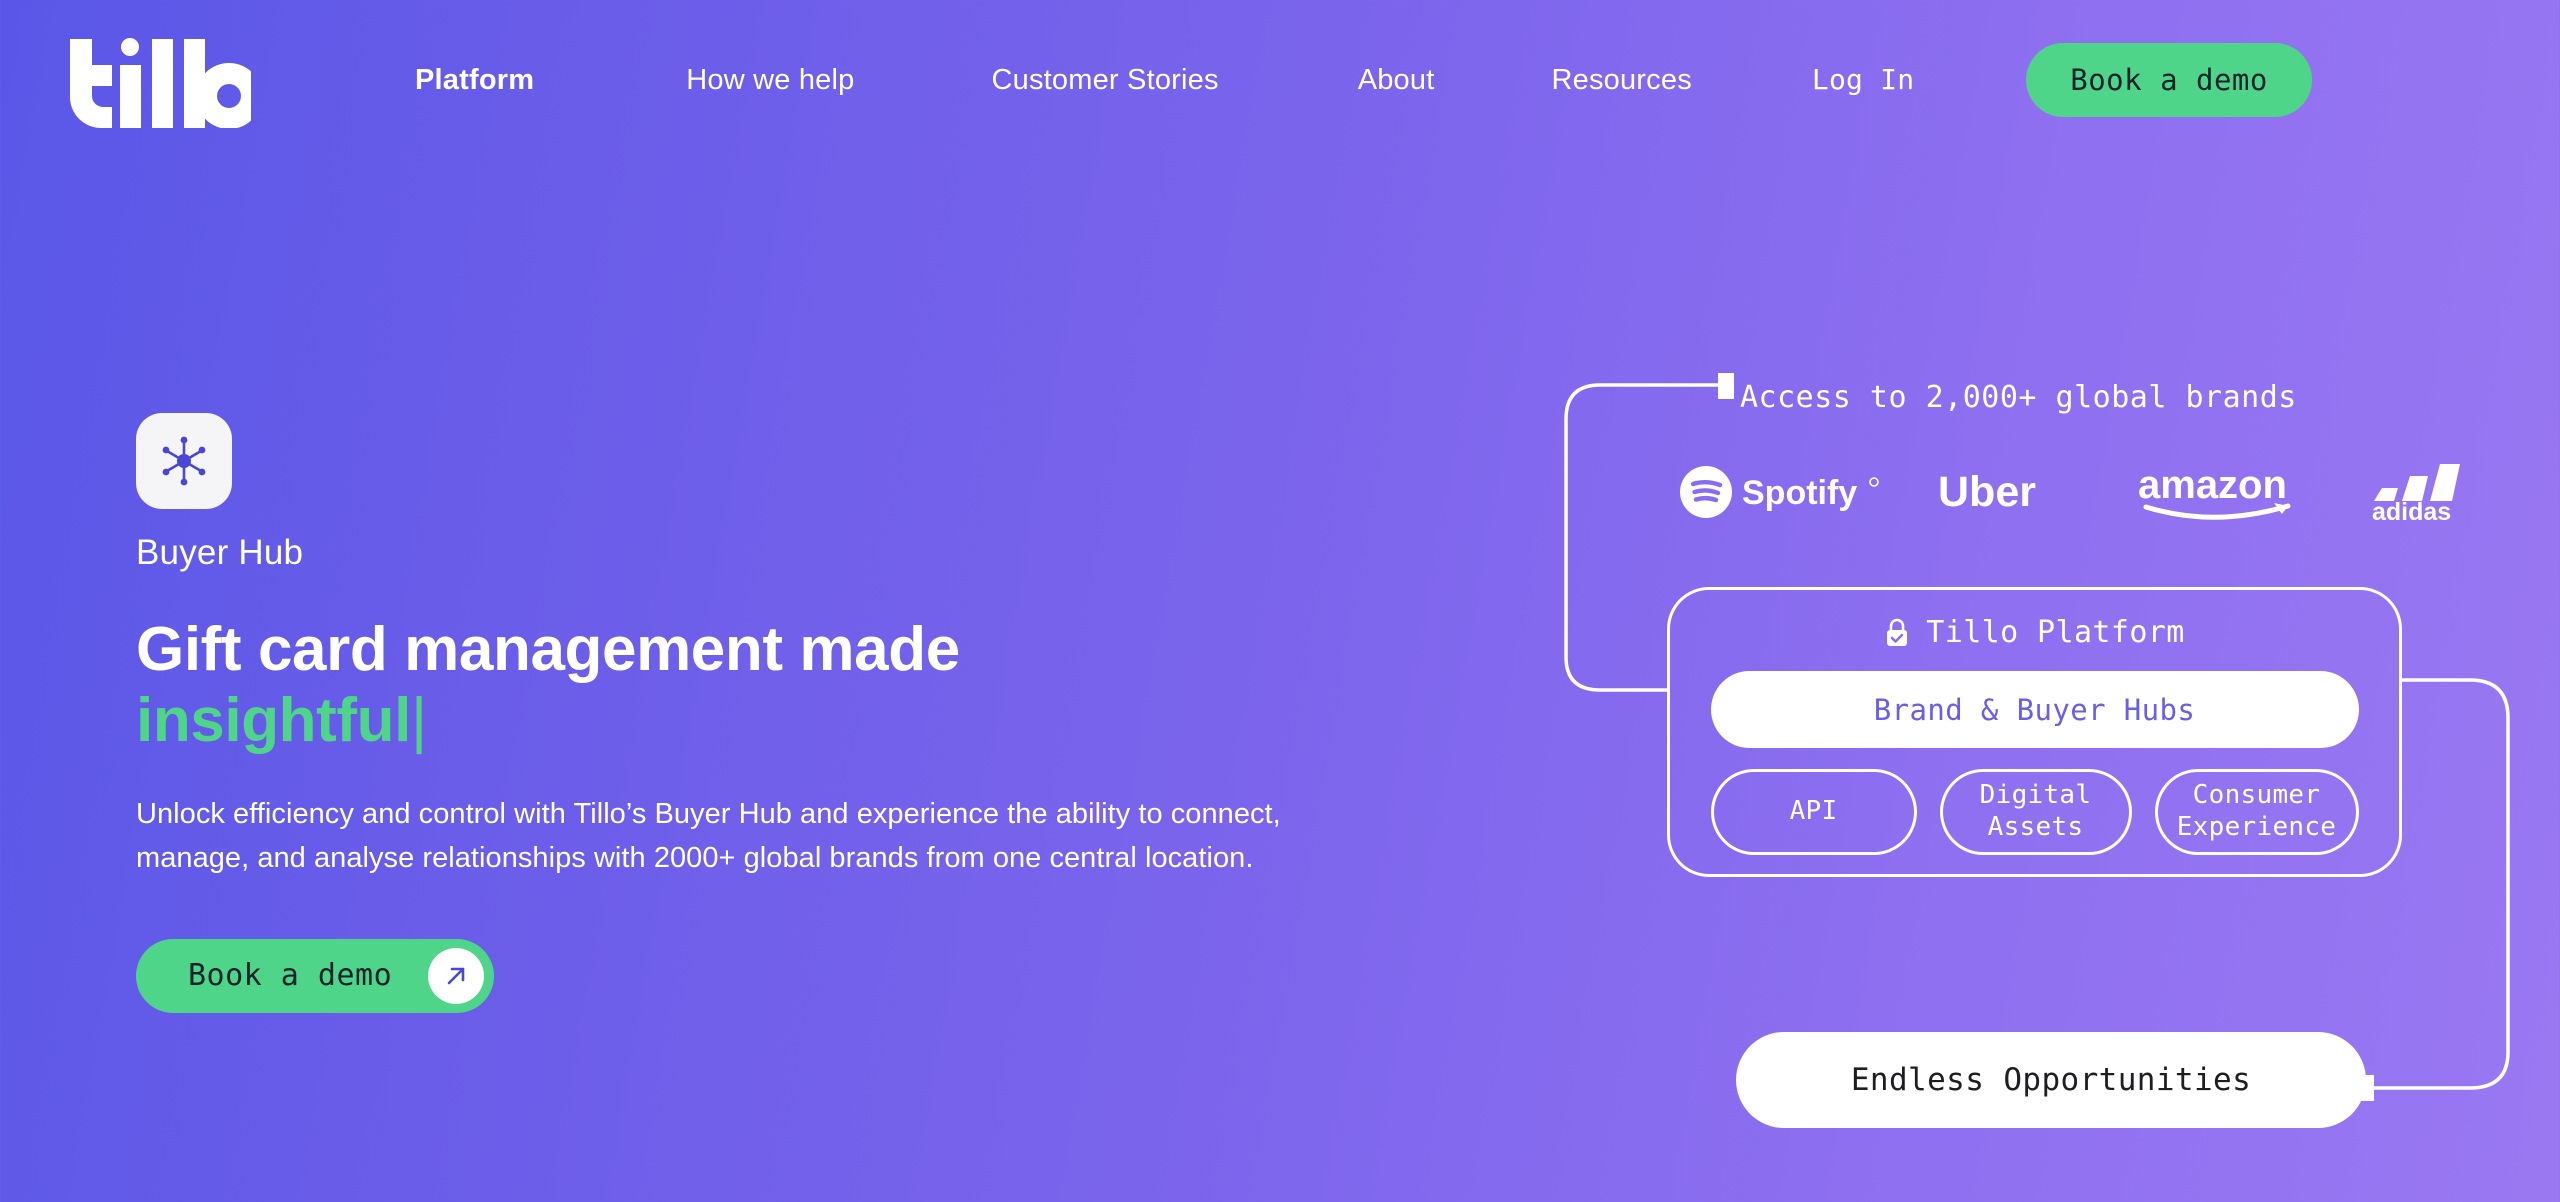 The width and height of the screenshot is (2560, 1202). Describe the element at coordinates (418, 720) in the screenshot. I see `typing-caret: |` at that location.